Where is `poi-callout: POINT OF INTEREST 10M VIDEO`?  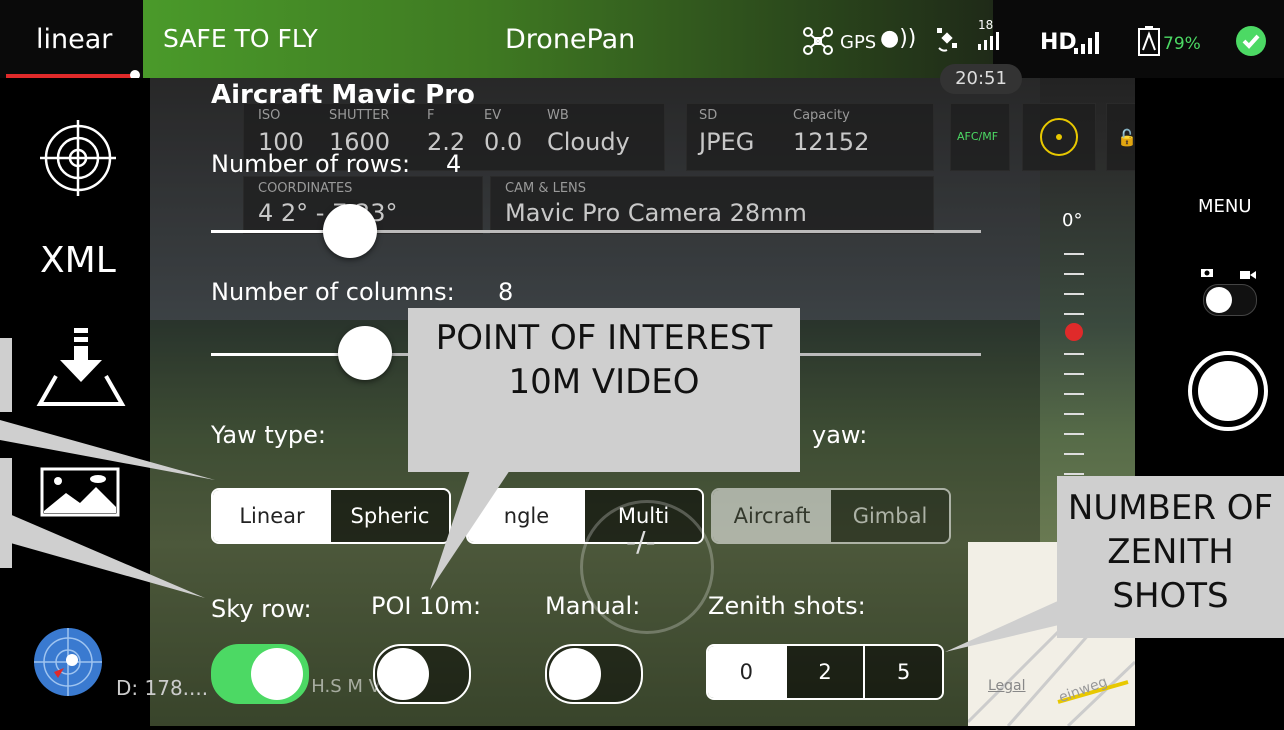 poi-callout: POINT OF INTEREST 10M VIDEO is located at coordinates (604, 390).